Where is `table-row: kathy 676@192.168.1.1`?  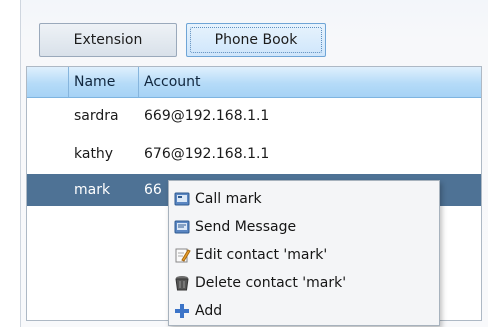 table-row: kathy 676@192.168.1.1 is located at coordinates (254, 154).